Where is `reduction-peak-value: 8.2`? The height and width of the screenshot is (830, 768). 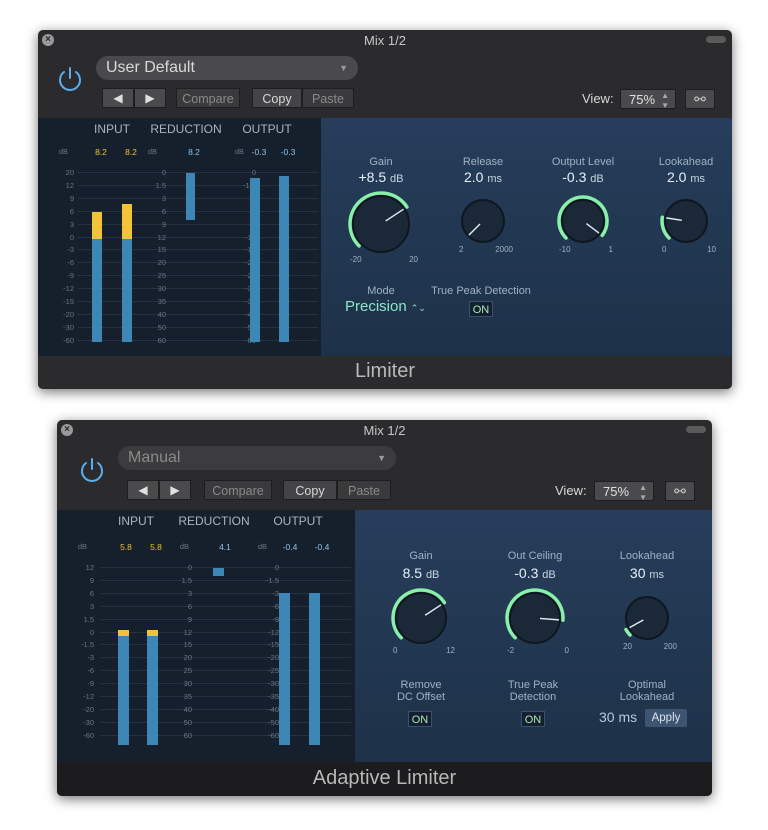 reduction-peak-value: 8.2 is located at coordinates (194, 152).